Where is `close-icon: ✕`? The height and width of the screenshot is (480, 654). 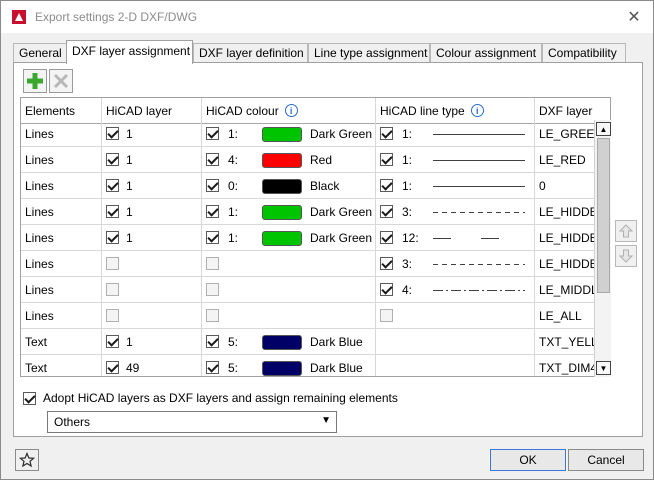 close-icon: ✕ is located at coordinates (634, 17).